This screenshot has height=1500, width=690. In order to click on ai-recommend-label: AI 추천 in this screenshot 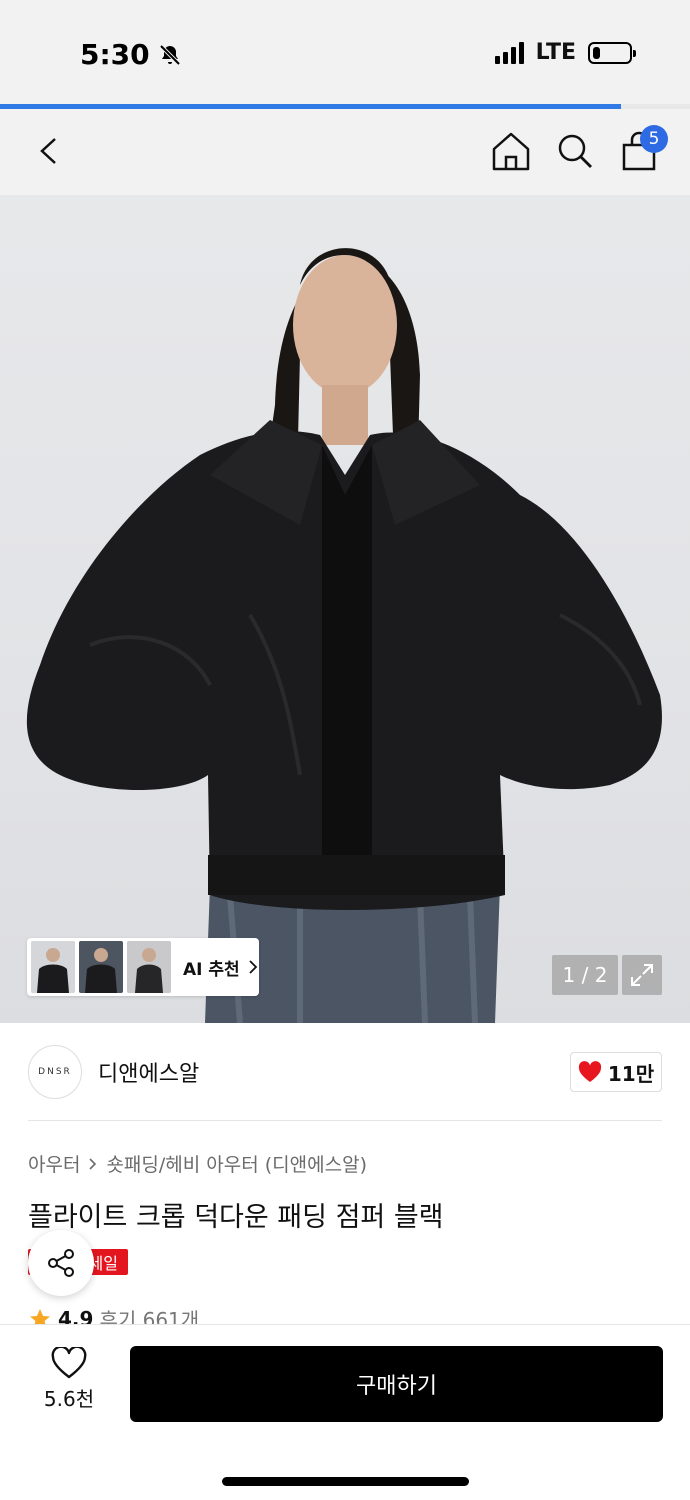, I will do `click(220, 967)`.